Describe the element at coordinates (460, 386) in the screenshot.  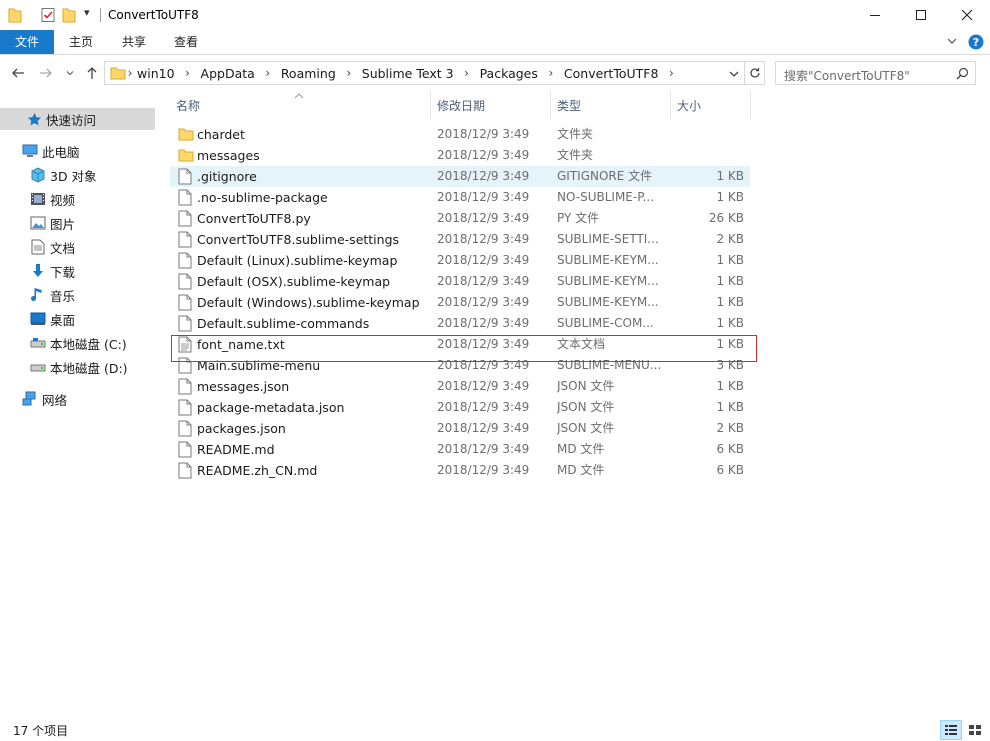
I see `file-row: messages.json 2018/12/9 3:49 JSON 文件 1 KB` at that location.